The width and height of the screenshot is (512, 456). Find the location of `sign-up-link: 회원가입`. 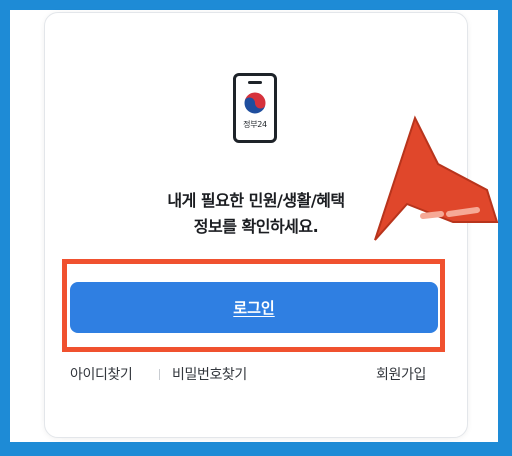

sign-up-link: 회원가입 is located at coordinates (401, 374).